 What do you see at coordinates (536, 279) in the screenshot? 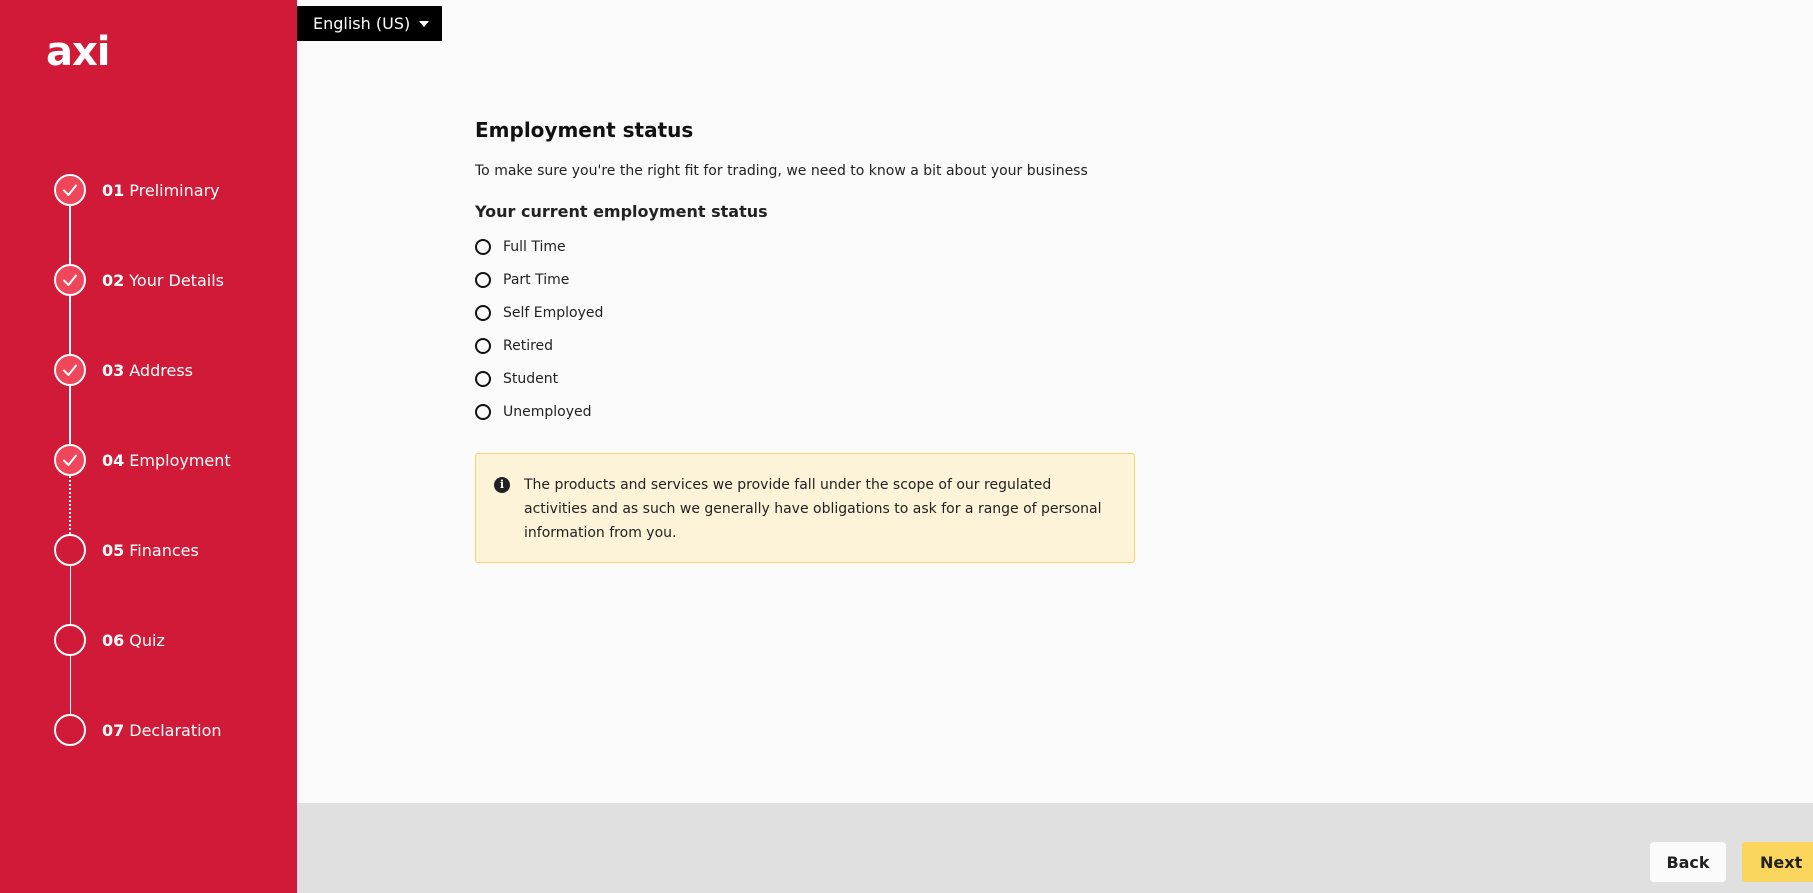
I see `option-label: Part Time` at bounding box center [536, 279].